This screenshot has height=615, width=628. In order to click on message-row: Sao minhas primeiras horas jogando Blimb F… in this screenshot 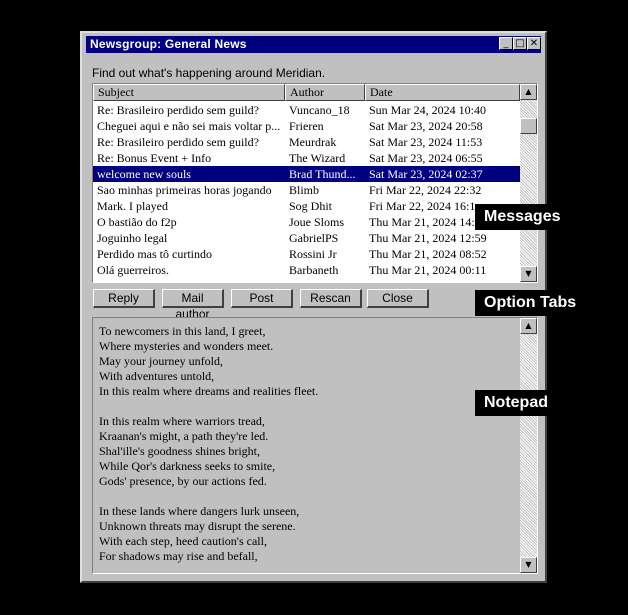, I will do `click(306, 190)`.